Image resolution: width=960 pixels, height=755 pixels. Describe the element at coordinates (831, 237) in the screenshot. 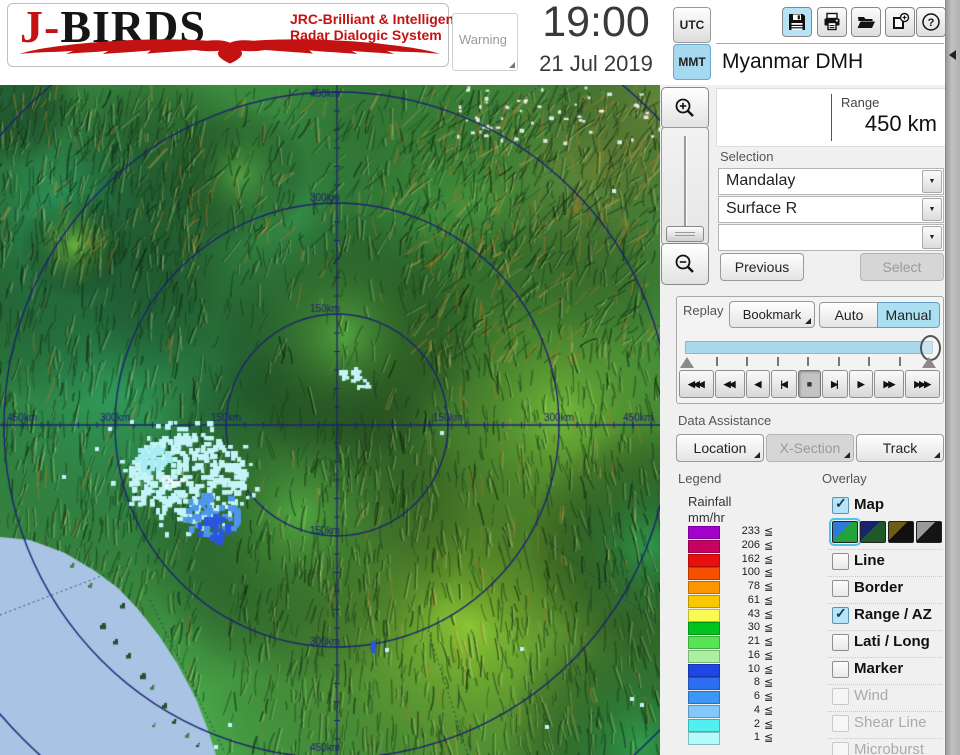

I see `selection-dropdown-3: ▼` at that location.